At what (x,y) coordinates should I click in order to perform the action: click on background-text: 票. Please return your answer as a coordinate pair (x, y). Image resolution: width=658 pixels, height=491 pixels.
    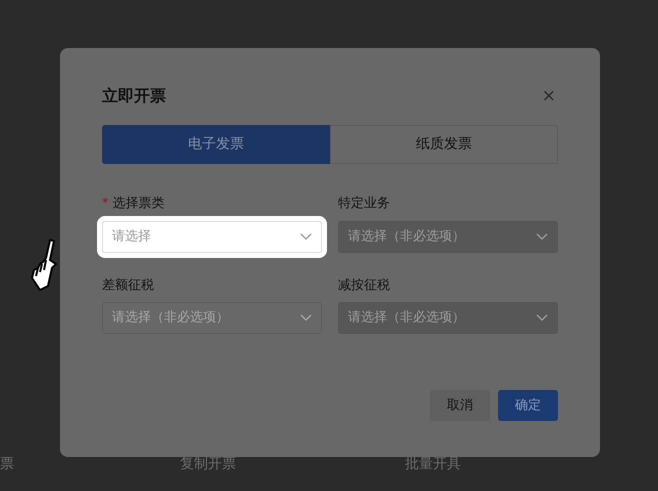
    Looking at the image, I should click on (7, 464).